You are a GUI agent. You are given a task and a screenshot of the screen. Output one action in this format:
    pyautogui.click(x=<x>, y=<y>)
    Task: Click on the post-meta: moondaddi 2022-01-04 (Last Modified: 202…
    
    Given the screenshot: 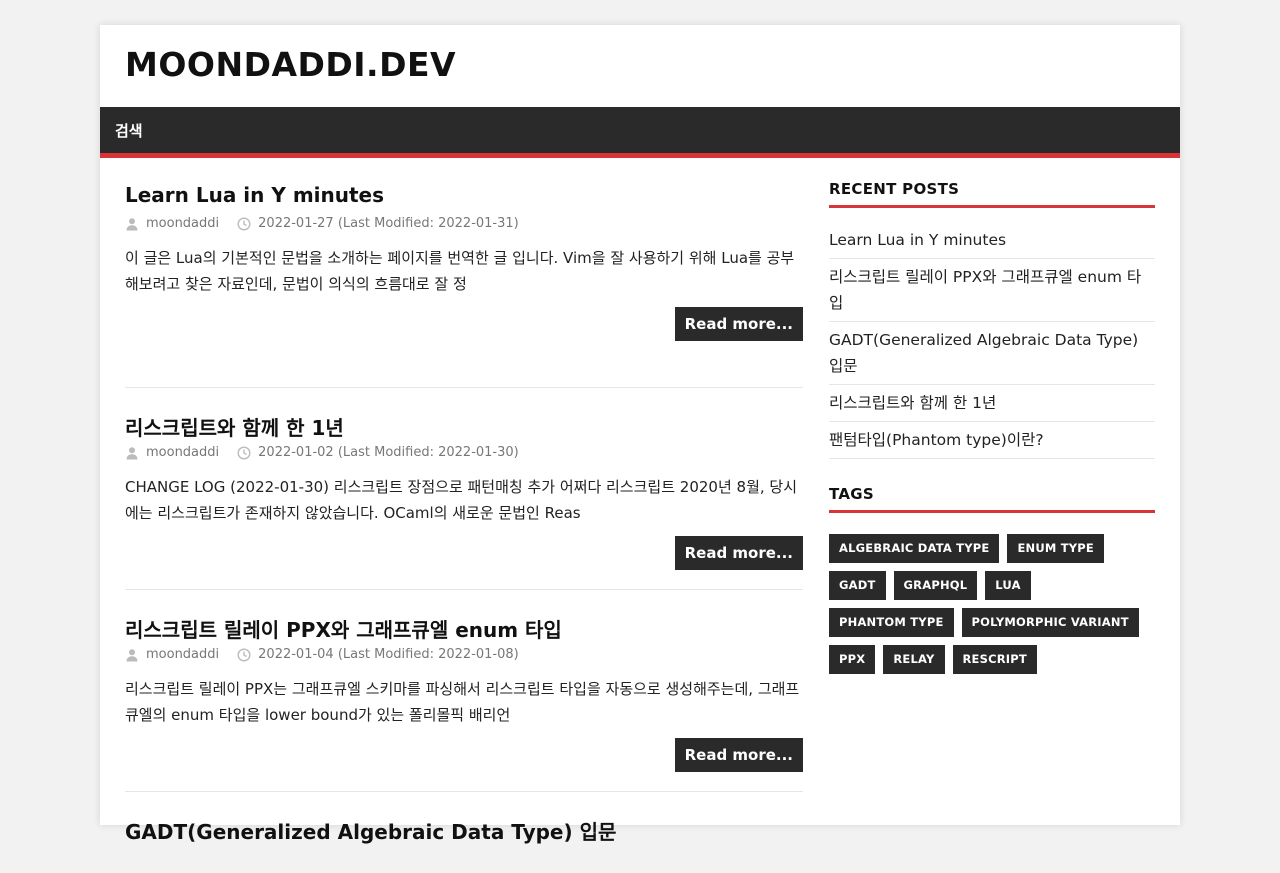 What is the action you would take?
    pyautogui.click(x=322, y=654)
    